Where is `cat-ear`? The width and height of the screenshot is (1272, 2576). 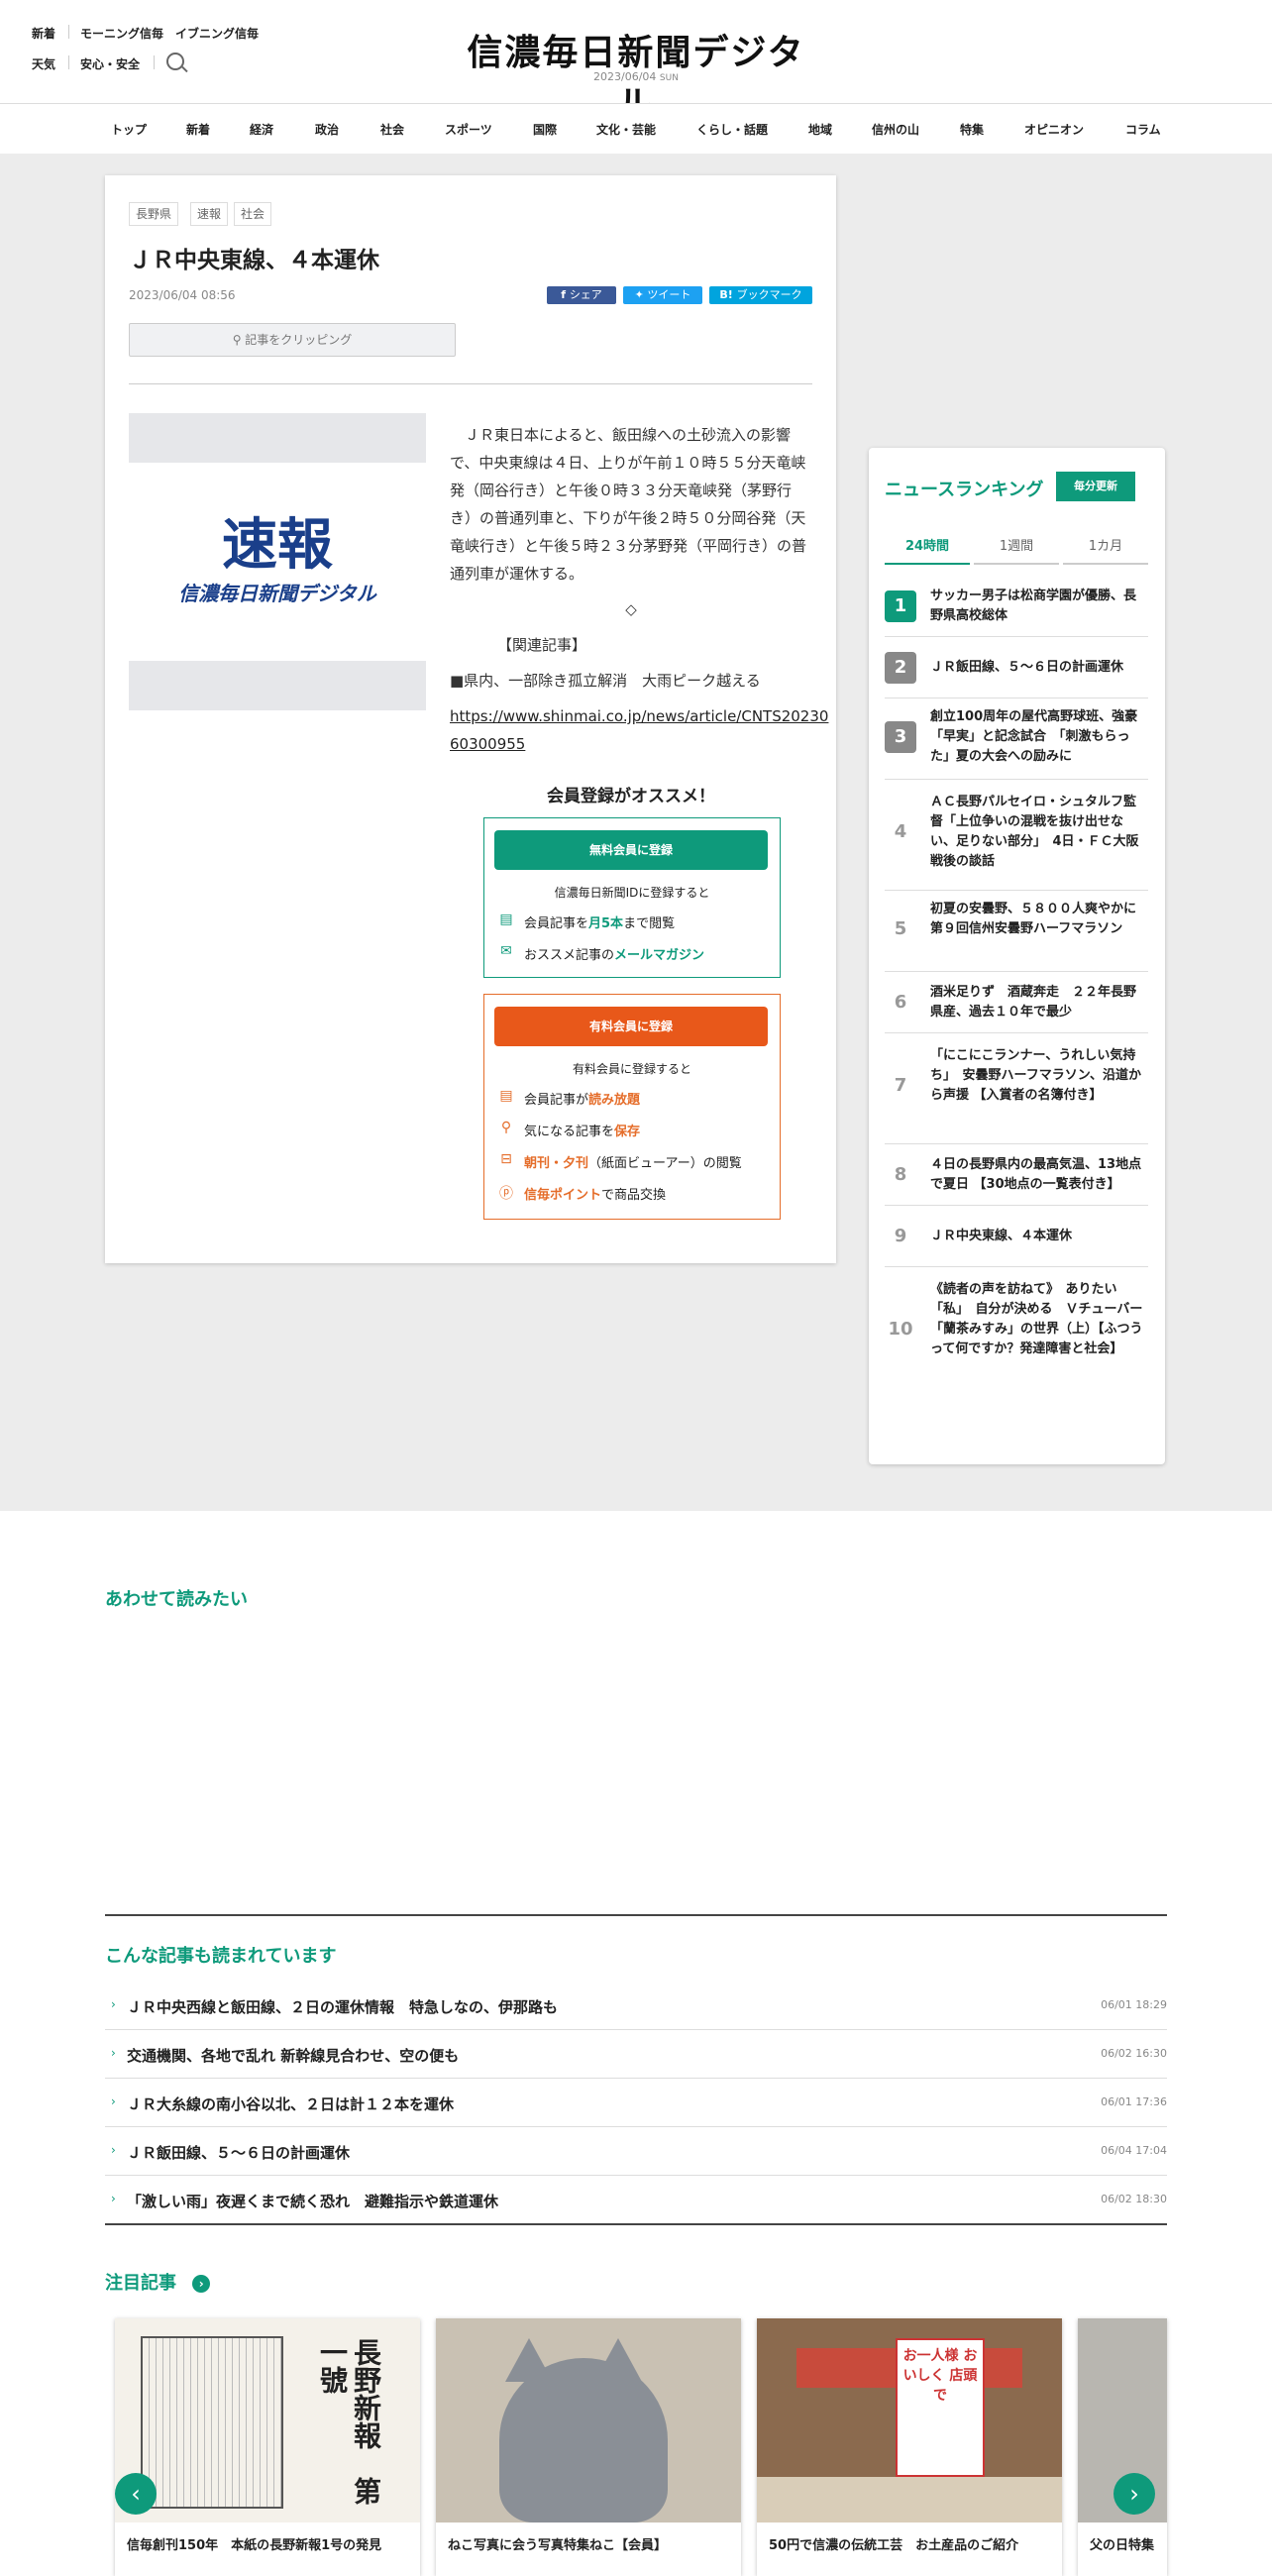 cat-ear is located at coordinates (529, 2360).